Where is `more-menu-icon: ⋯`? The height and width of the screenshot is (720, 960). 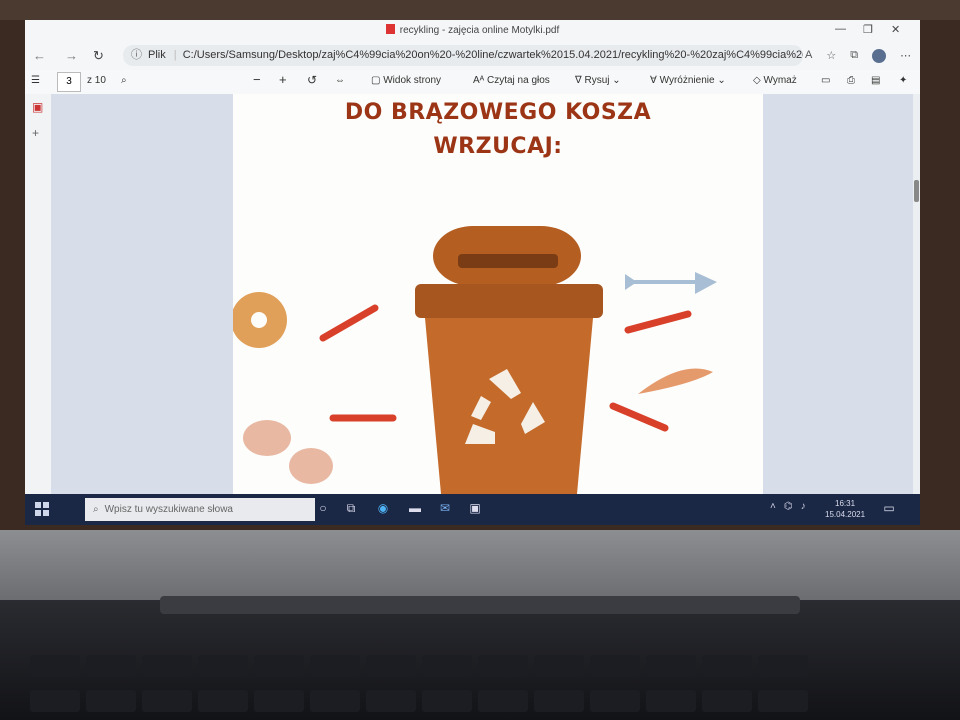 more-menu-icon: ⋯ is located at coordinates (905, 56).